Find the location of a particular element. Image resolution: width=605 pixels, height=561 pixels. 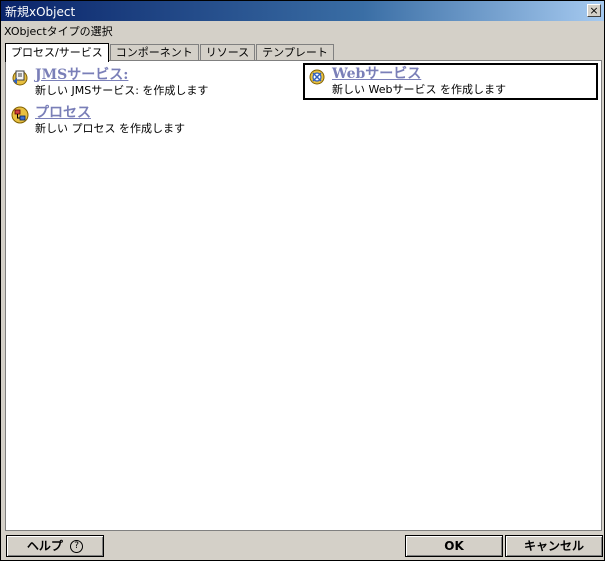

process-desc: 新しい プロセス を作成します is located at coordinates (110, 128).